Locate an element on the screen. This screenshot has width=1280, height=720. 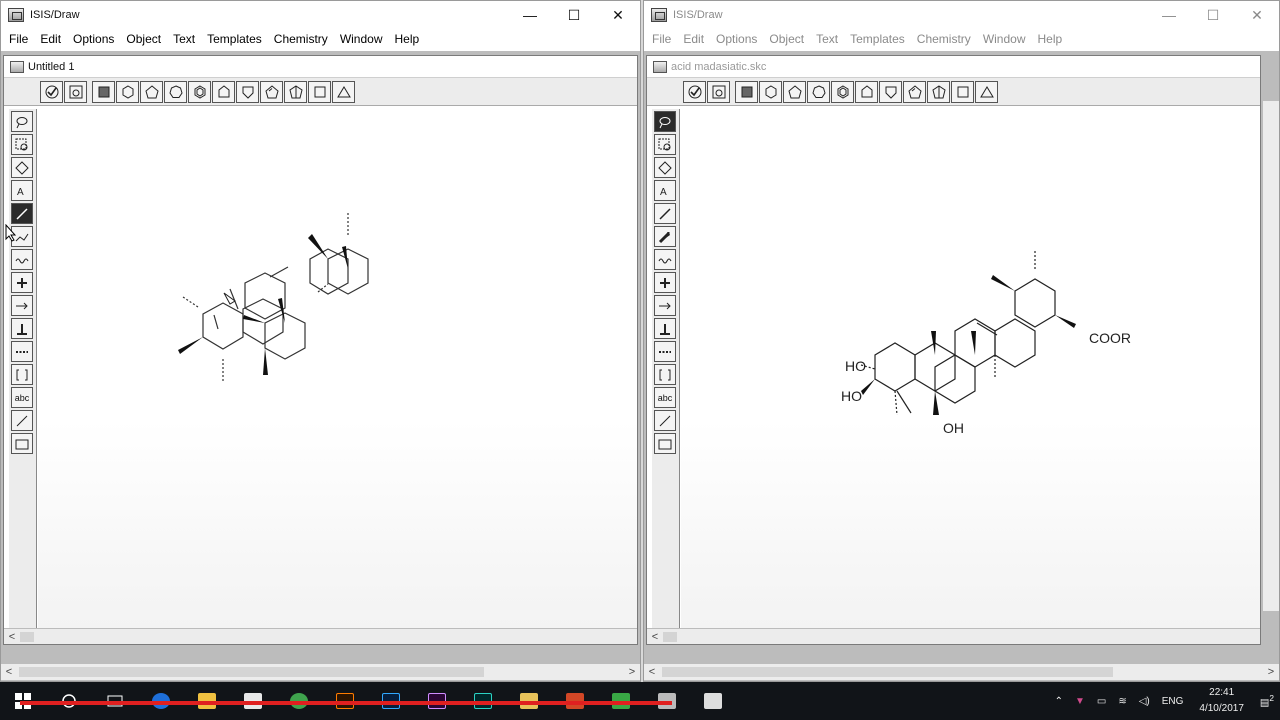
menu-chemistry: Chemistry is located at coordinates (944, 39).